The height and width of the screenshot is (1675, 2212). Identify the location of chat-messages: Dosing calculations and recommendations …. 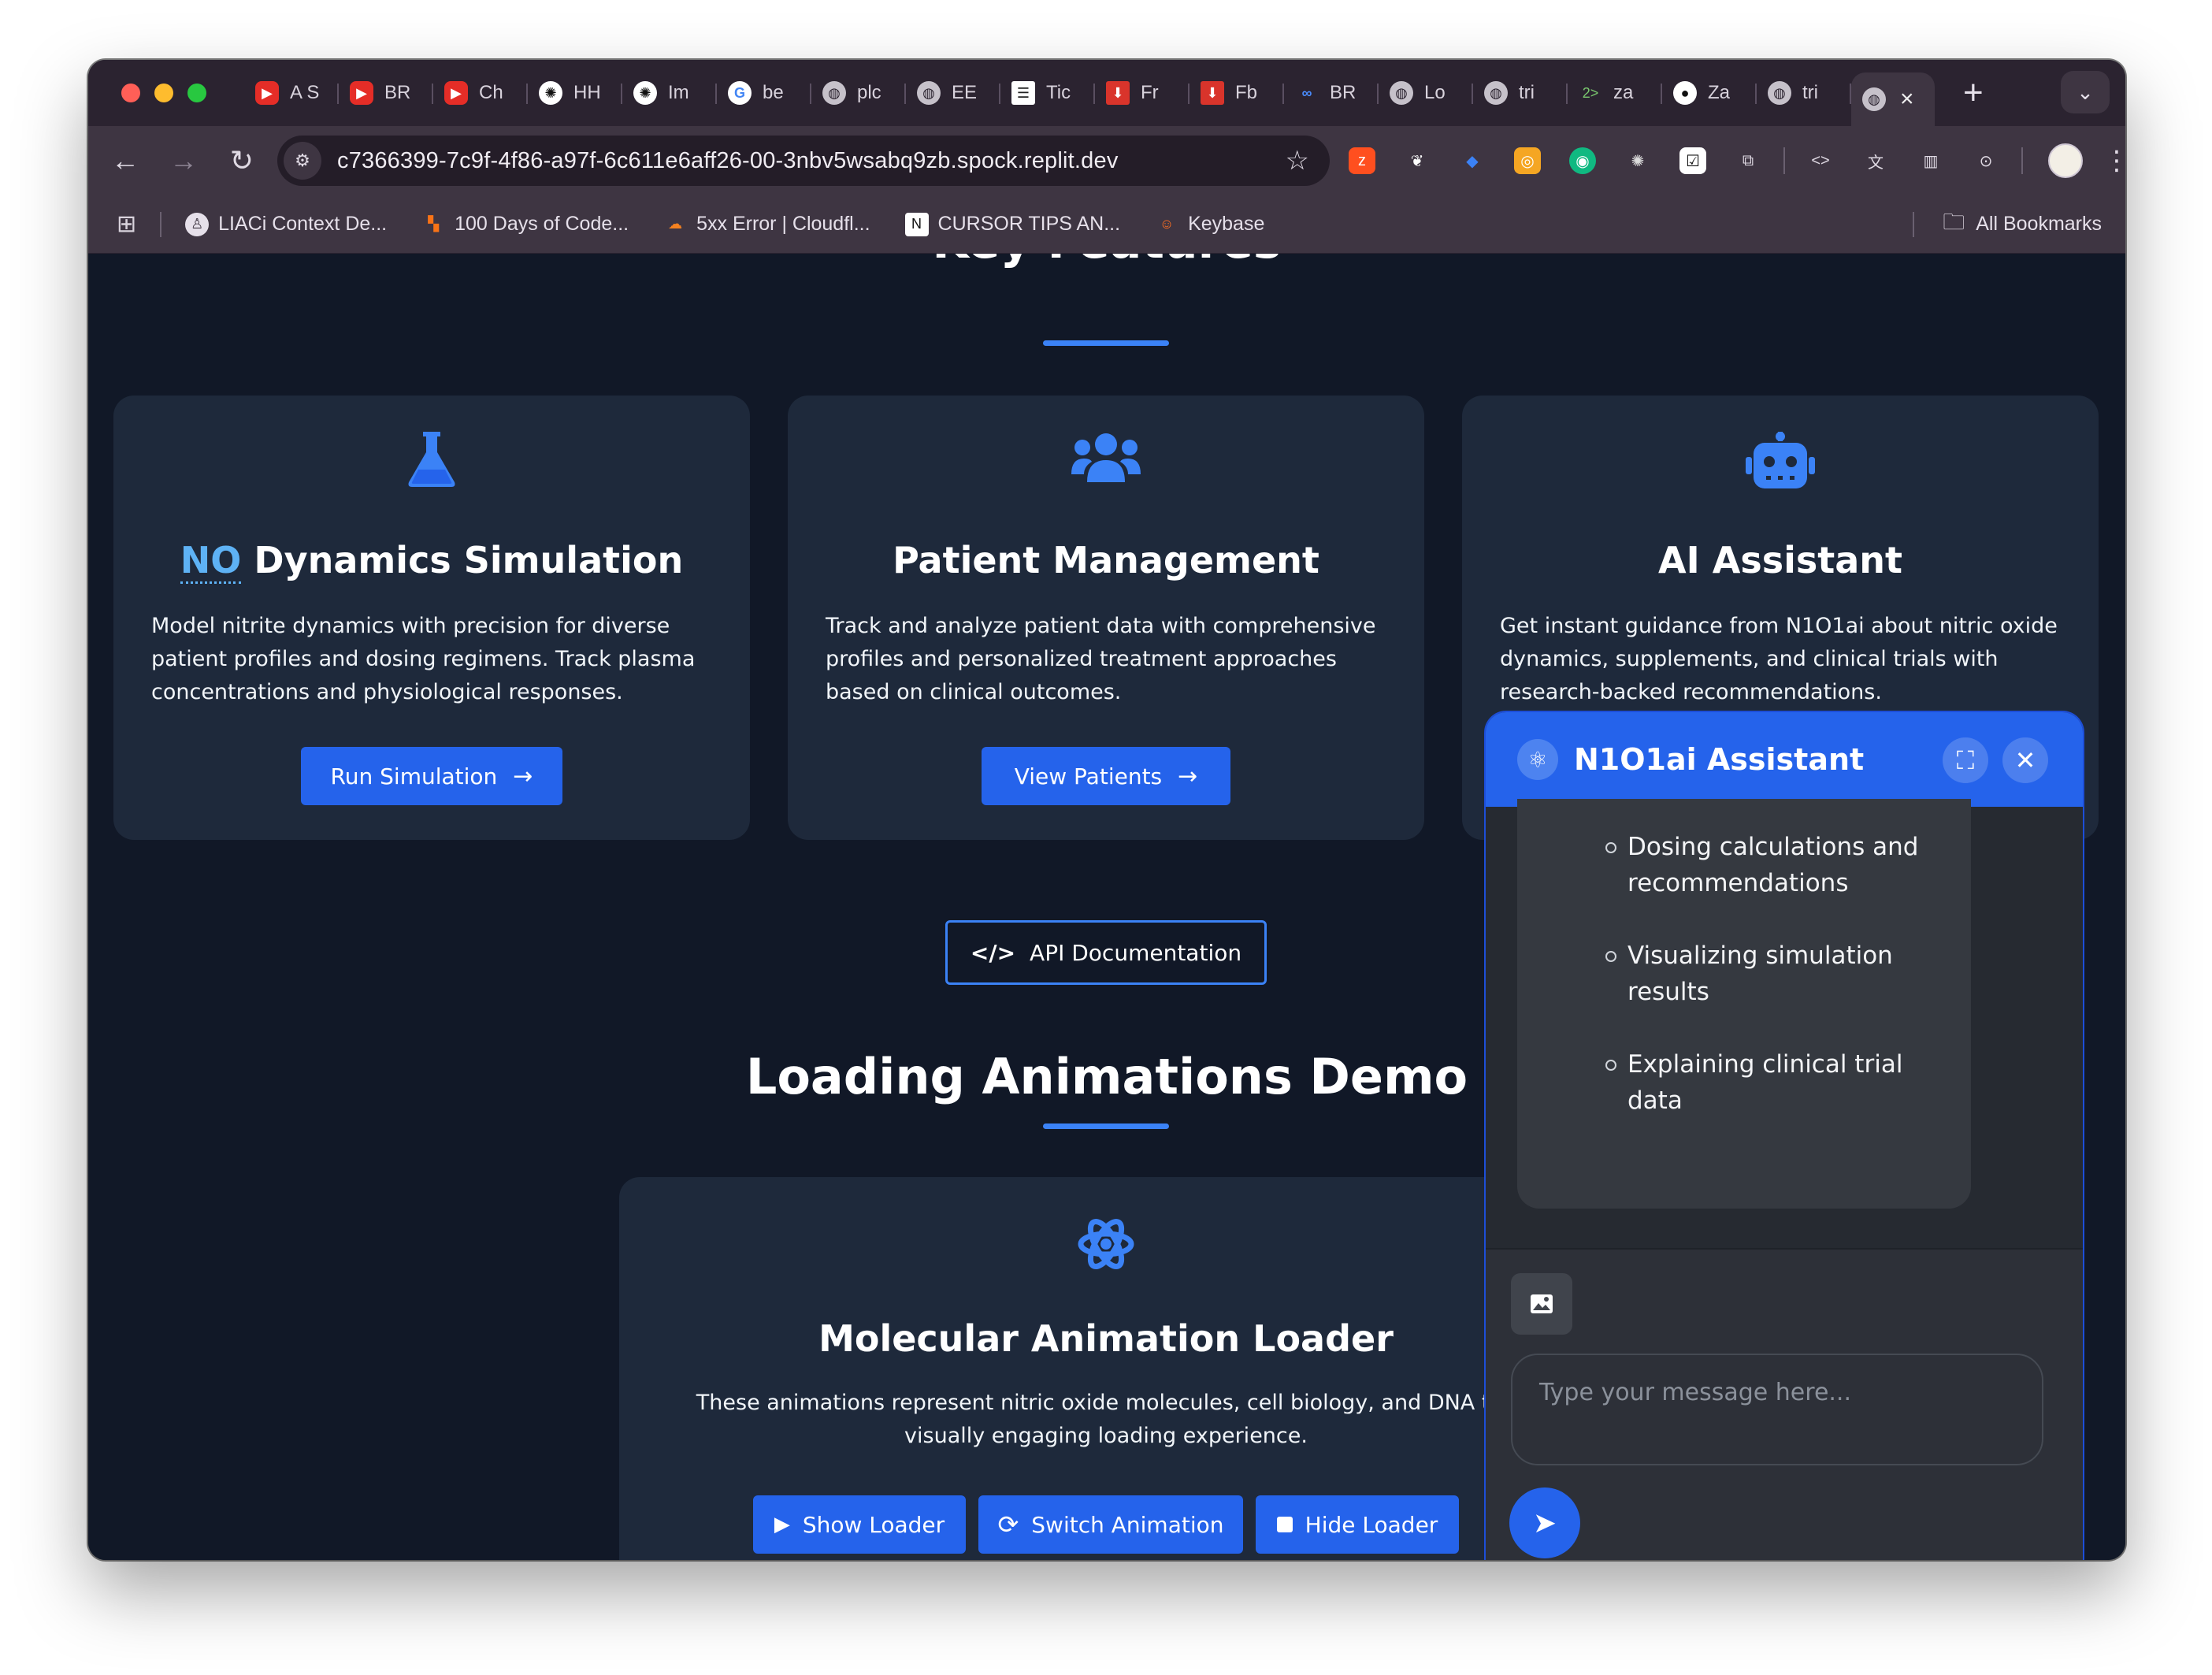
(1784, 1024).